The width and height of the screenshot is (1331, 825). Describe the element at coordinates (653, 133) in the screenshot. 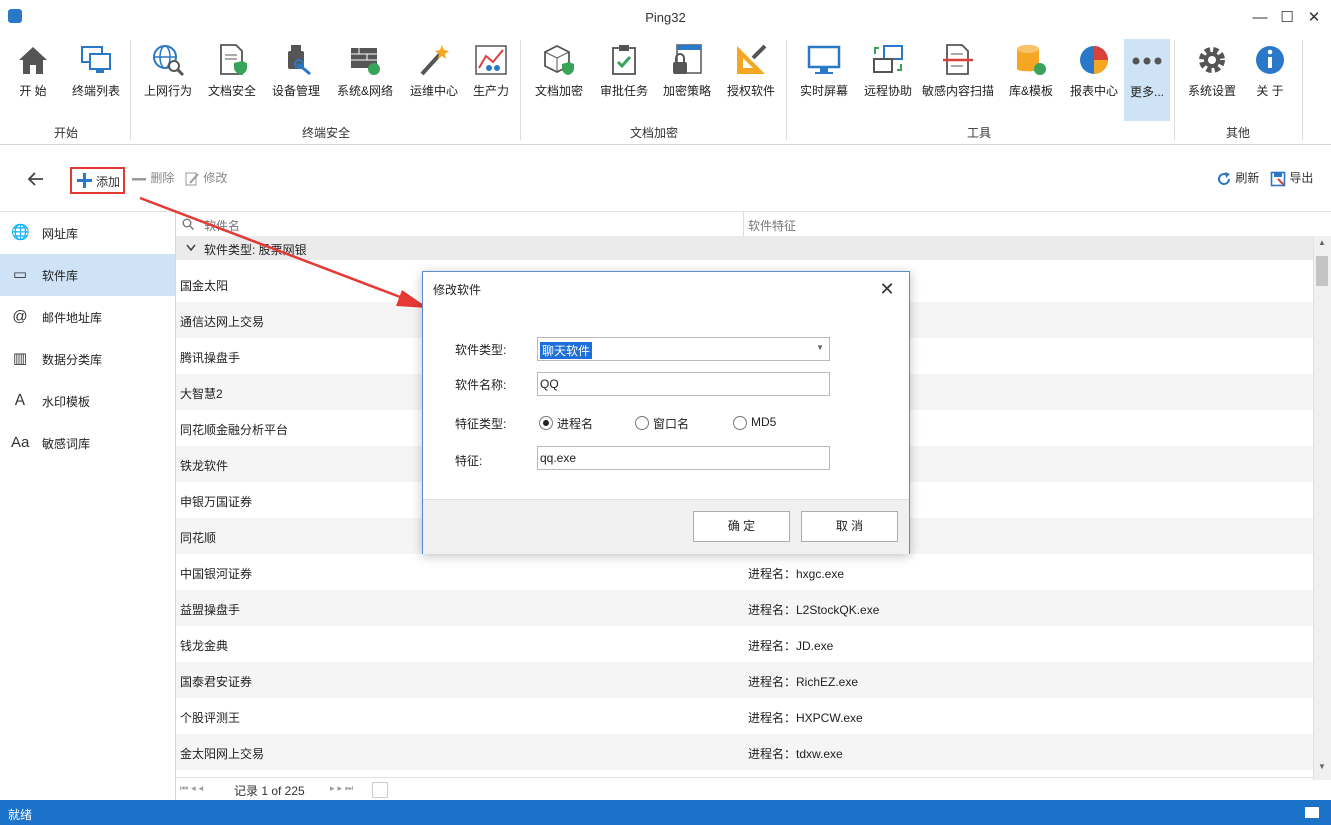

I see `ribbon-group-label: 文档加密` at that location.